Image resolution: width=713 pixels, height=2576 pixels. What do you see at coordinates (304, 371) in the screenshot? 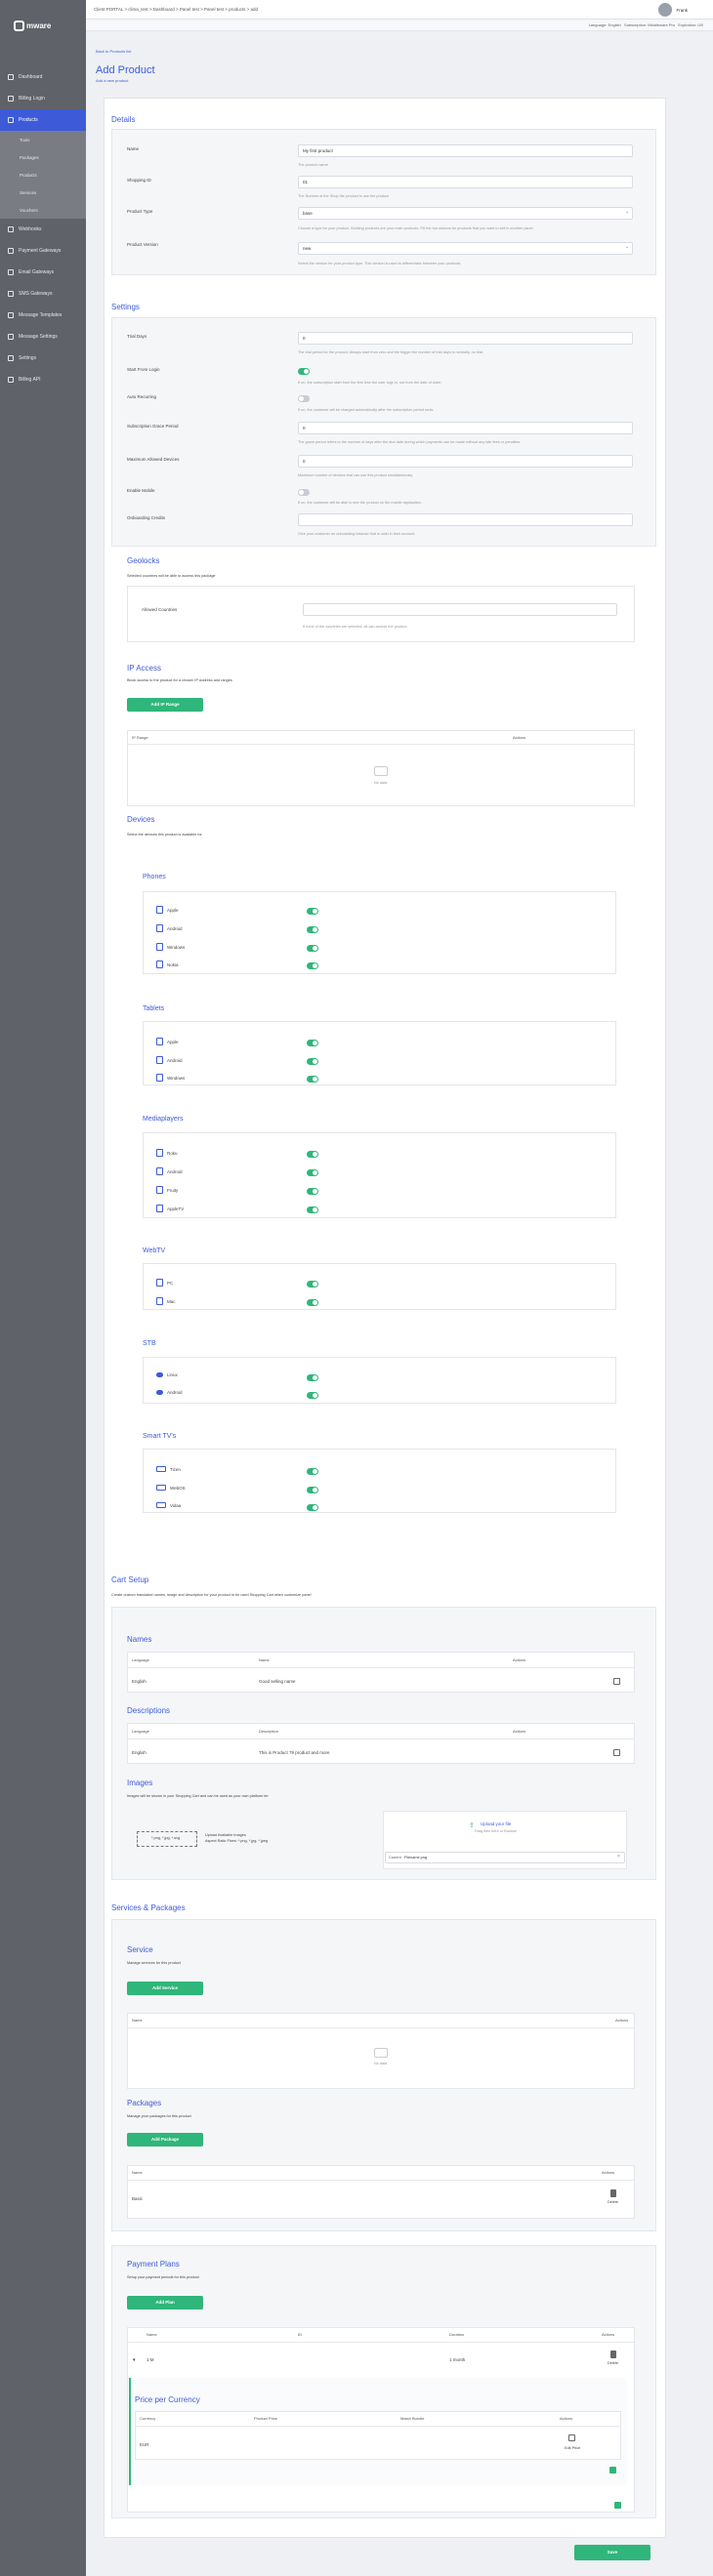
I see `start-from-login-toggle` at bounding box center [304, 371].